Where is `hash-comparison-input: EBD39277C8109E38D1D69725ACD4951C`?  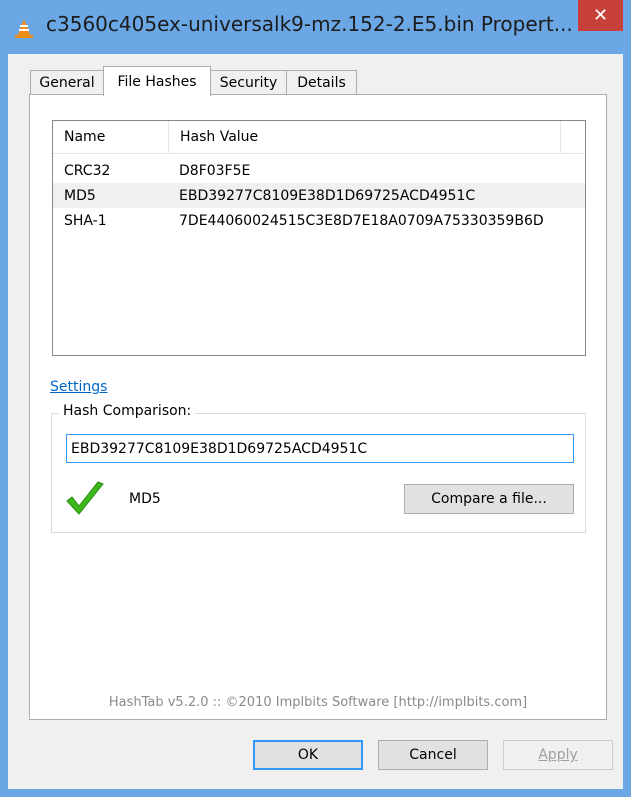 hash-comparison-input: EBD39277C8109E38D1D69725ACD4951C is located at coordinates (320, 448).